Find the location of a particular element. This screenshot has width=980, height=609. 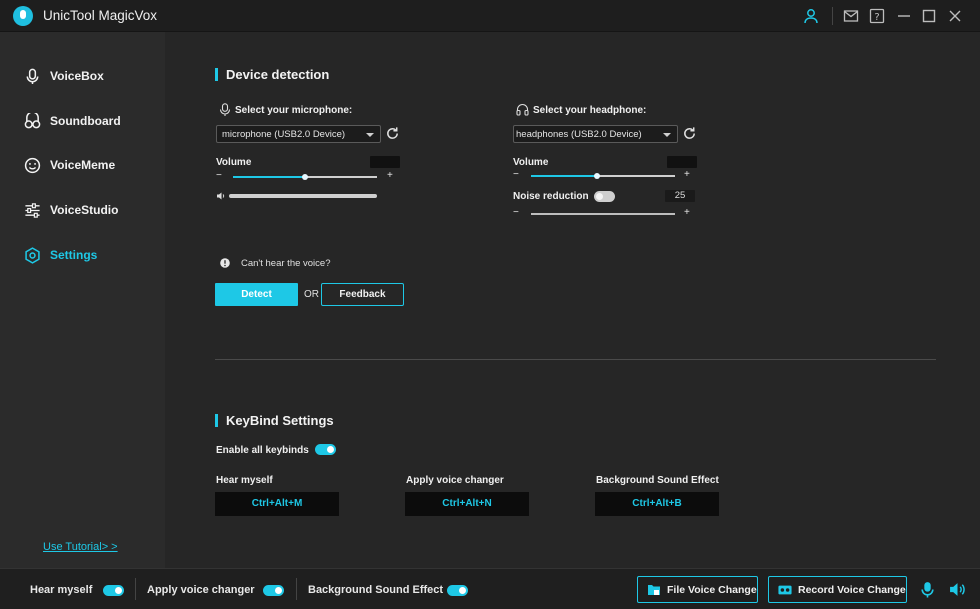

soundboard-icon is located at coordinates (32, 120).